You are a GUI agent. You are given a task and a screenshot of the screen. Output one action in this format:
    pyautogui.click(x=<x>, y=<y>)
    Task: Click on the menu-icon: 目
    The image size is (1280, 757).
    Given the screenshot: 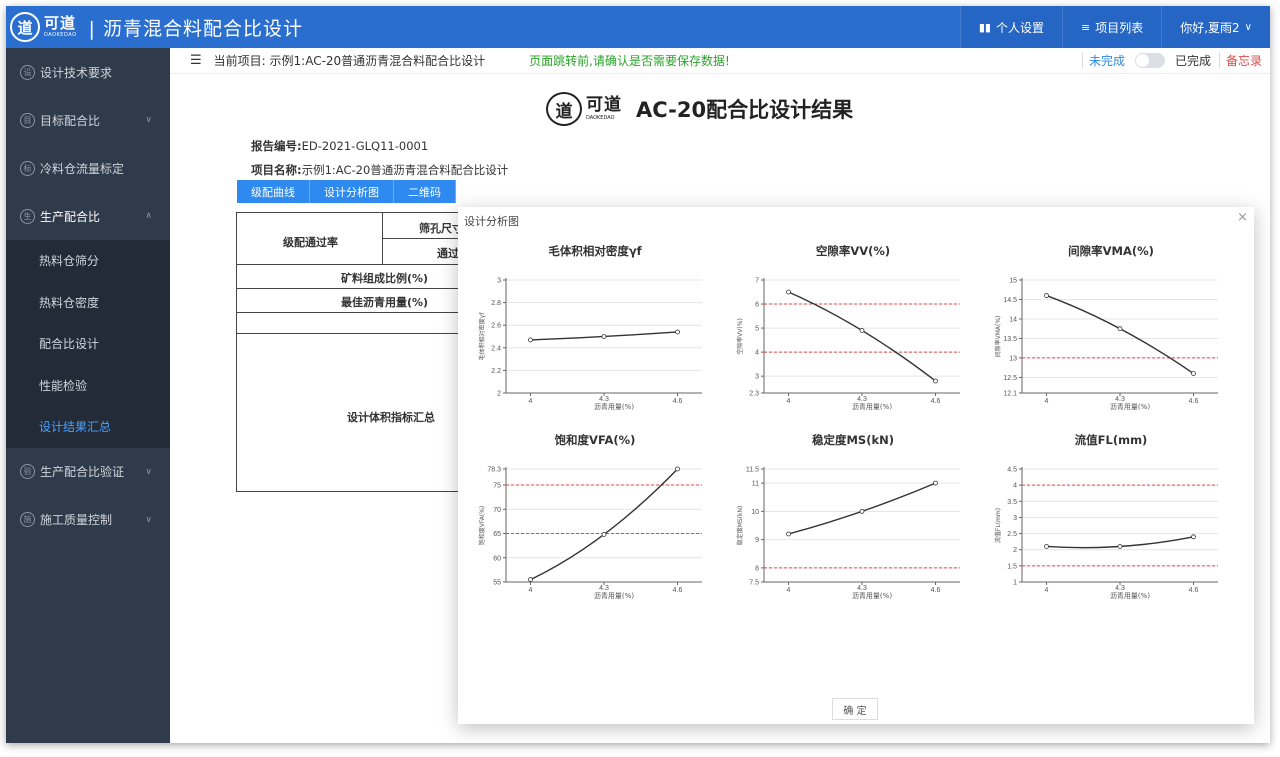 What is the action you would take?
    pyautogui.click(x=27, y=120)
    